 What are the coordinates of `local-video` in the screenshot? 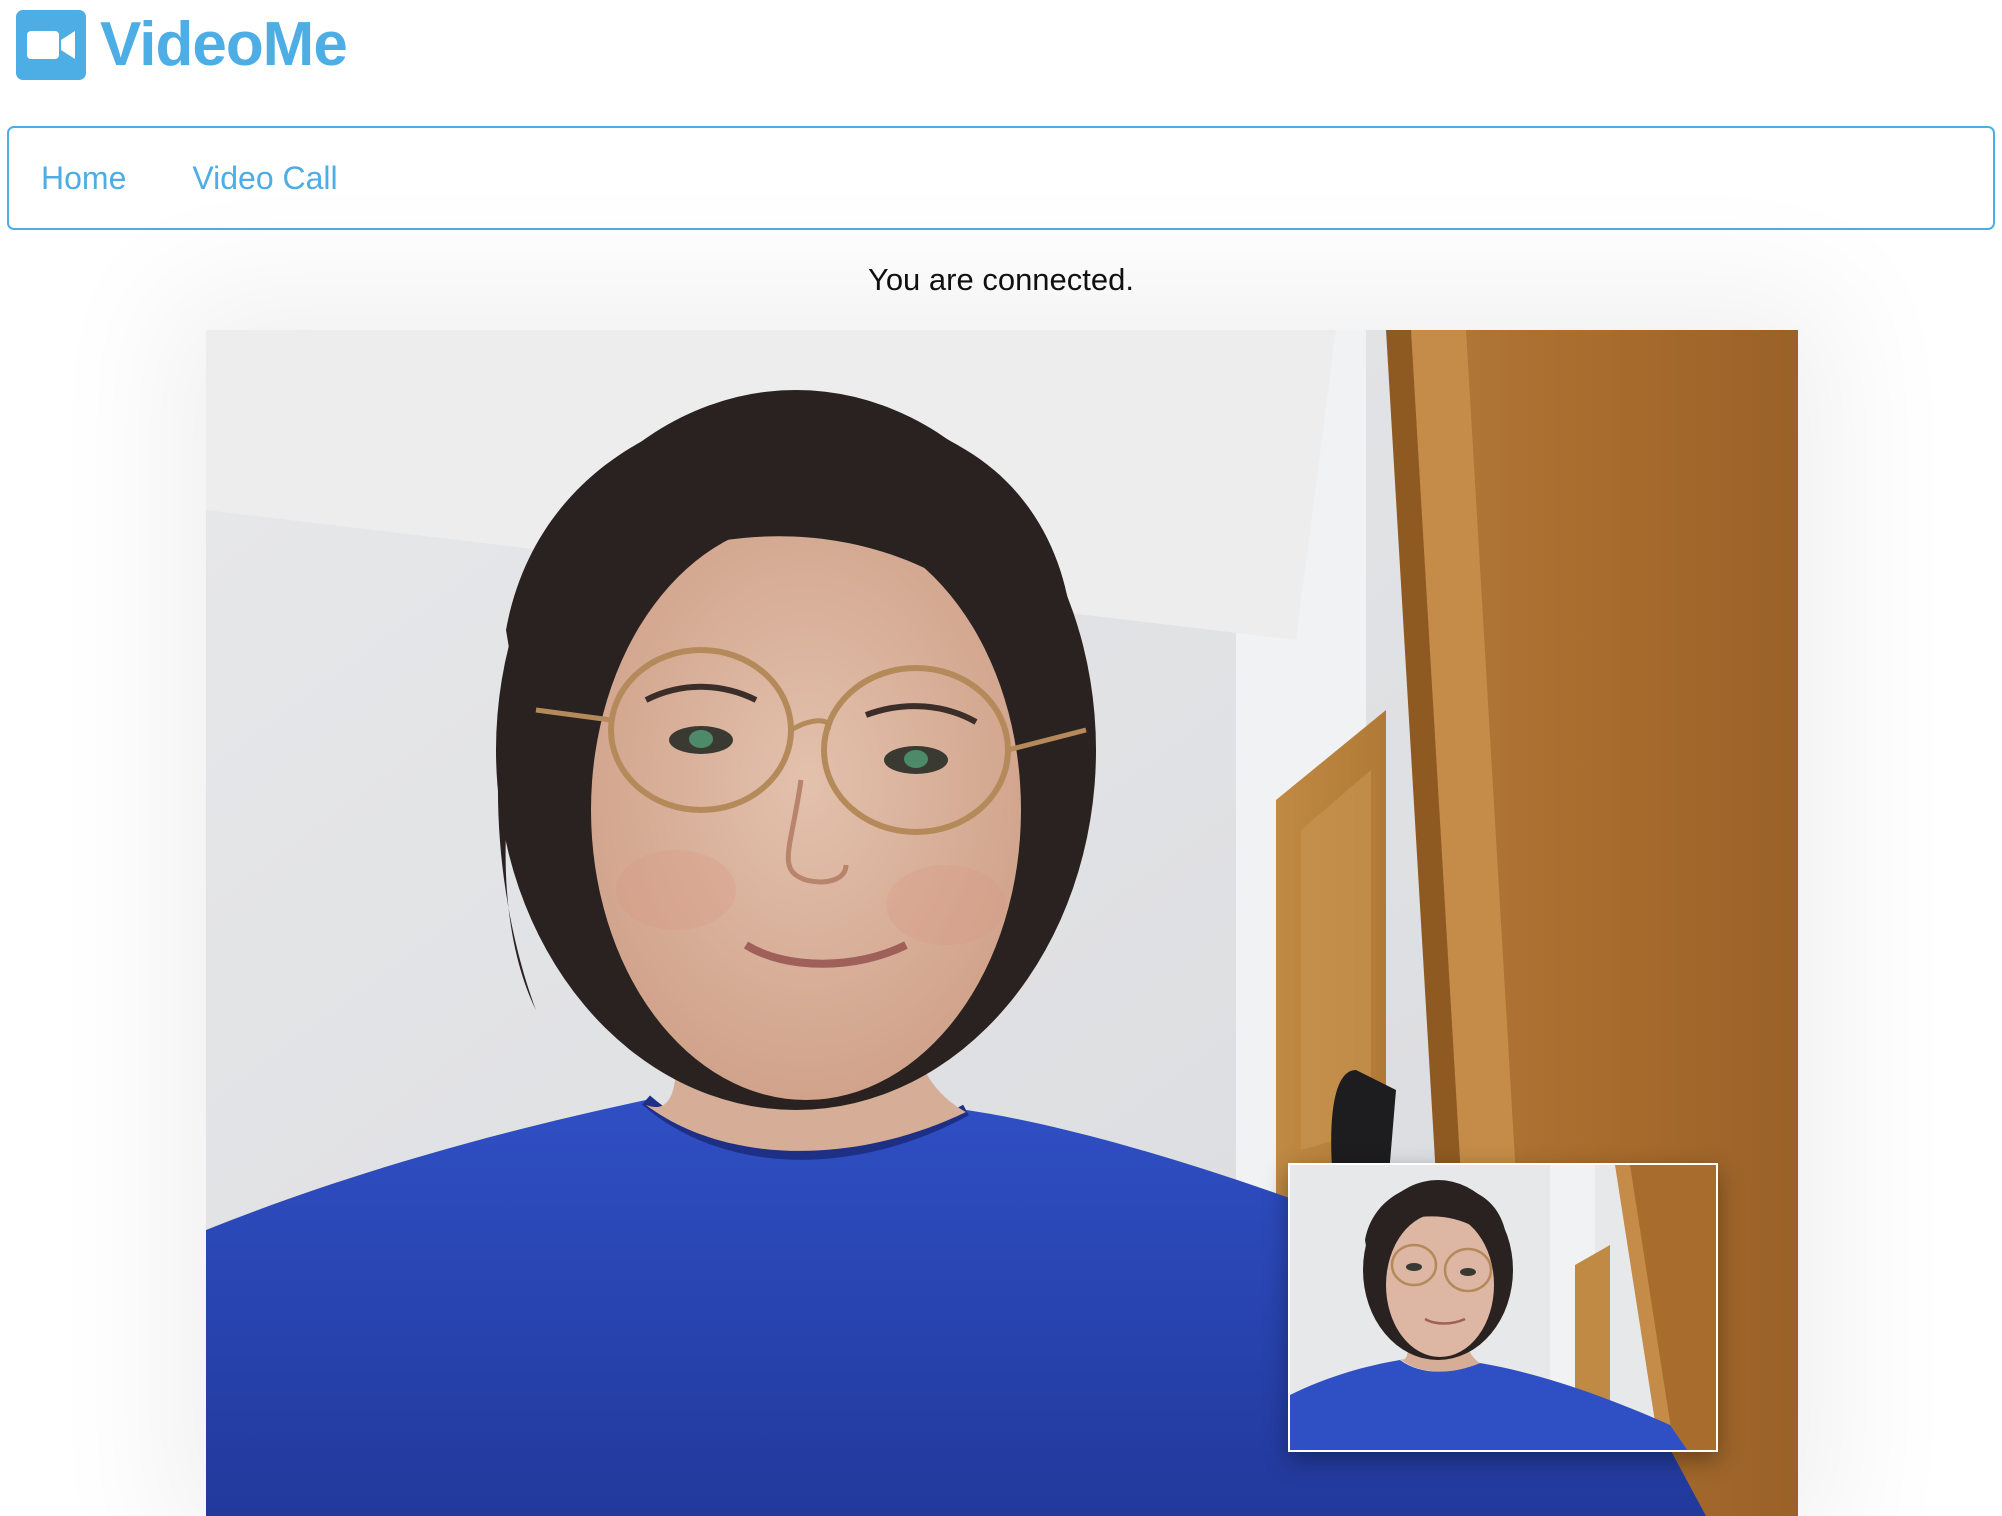 It's located at (1503, 1307).